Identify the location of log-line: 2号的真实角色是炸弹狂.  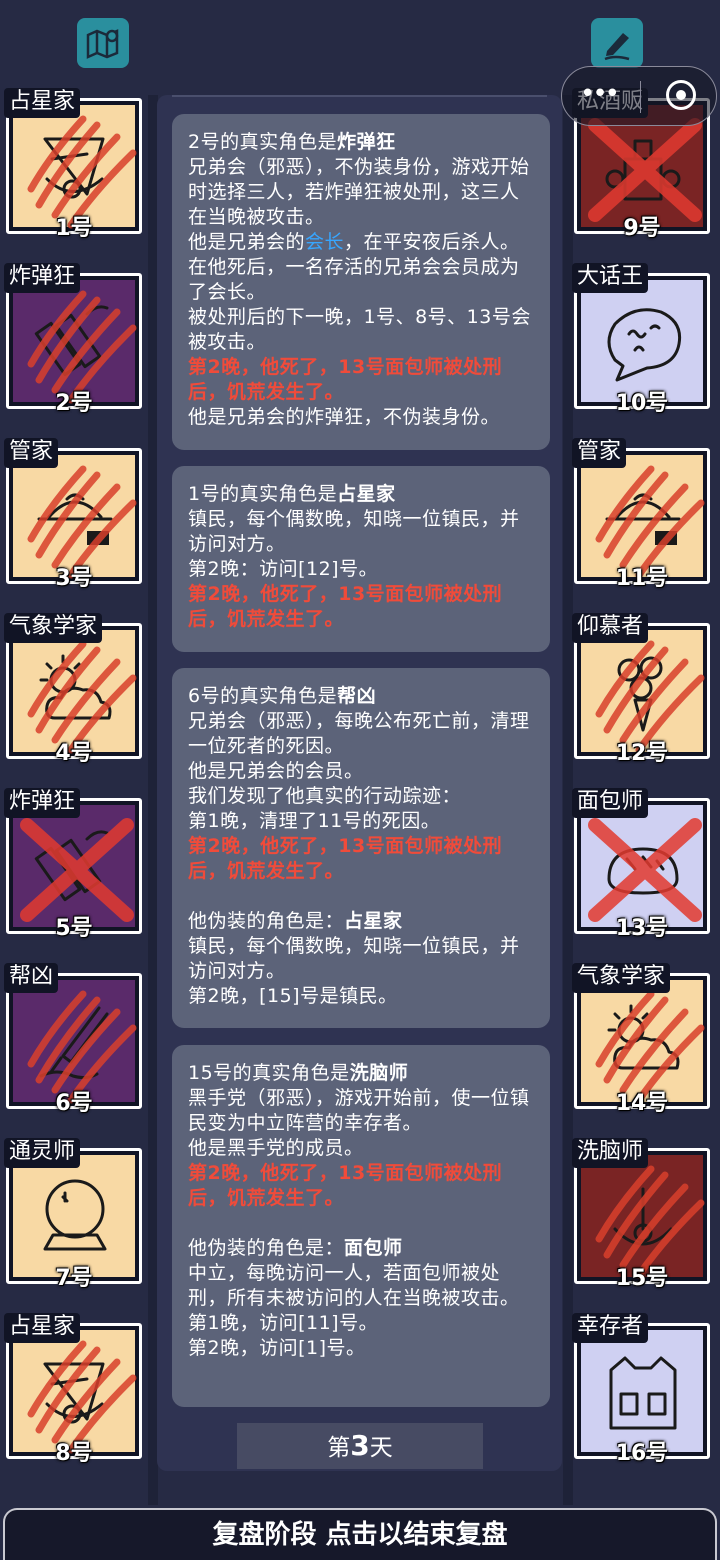
(362, 142).